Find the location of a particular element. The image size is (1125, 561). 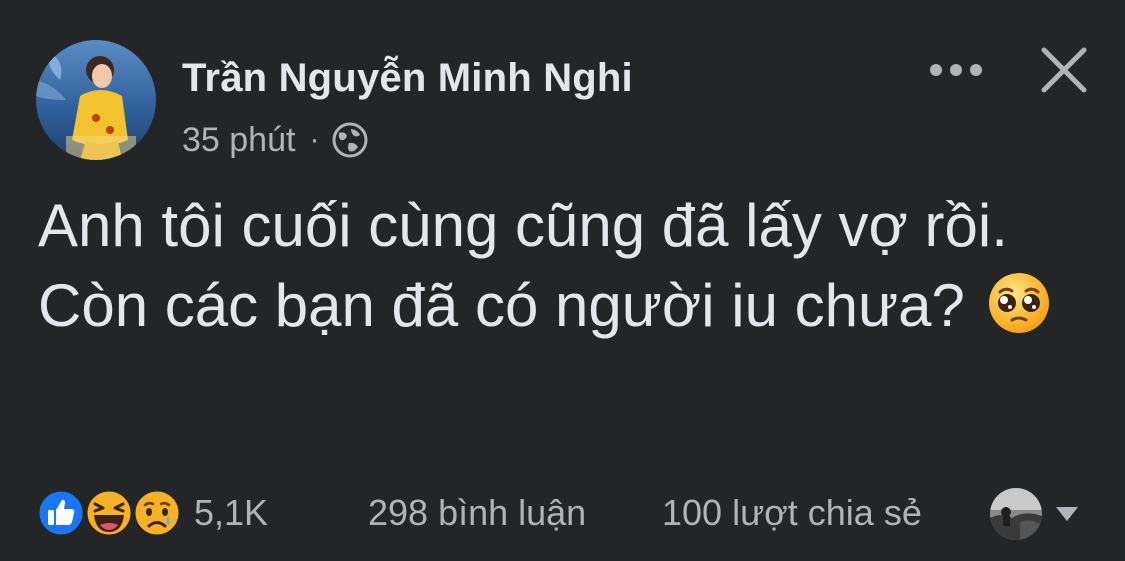

more-horizontal-icon is located at coordinates (956, 70).